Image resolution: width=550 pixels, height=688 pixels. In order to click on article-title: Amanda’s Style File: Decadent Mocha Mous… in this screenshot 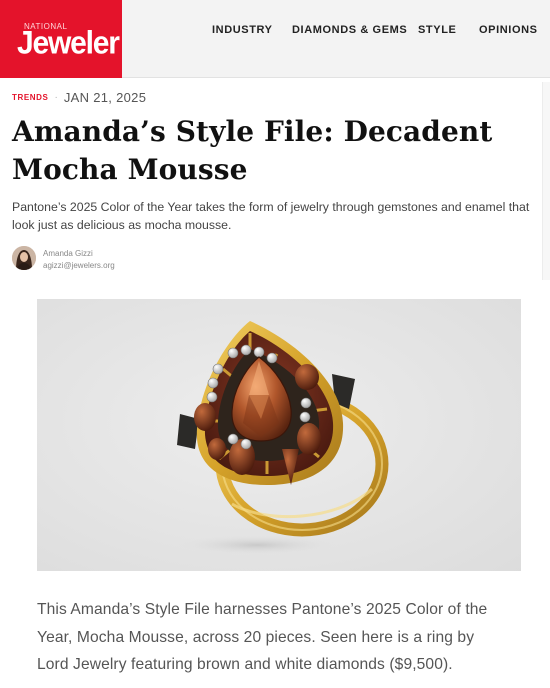, I will do `click(252, 150)`.